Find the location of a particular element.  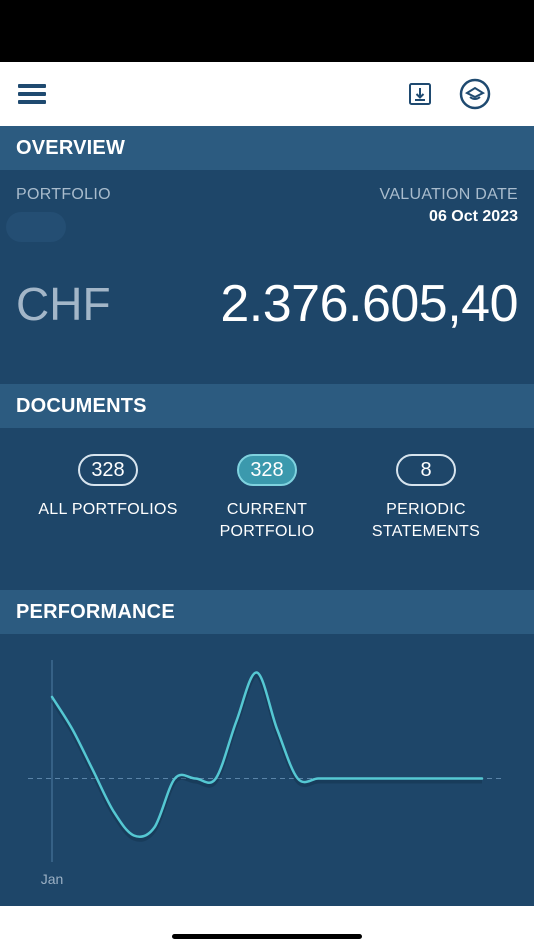

document-count-badge: 8 is located at coordinates (426, 470).